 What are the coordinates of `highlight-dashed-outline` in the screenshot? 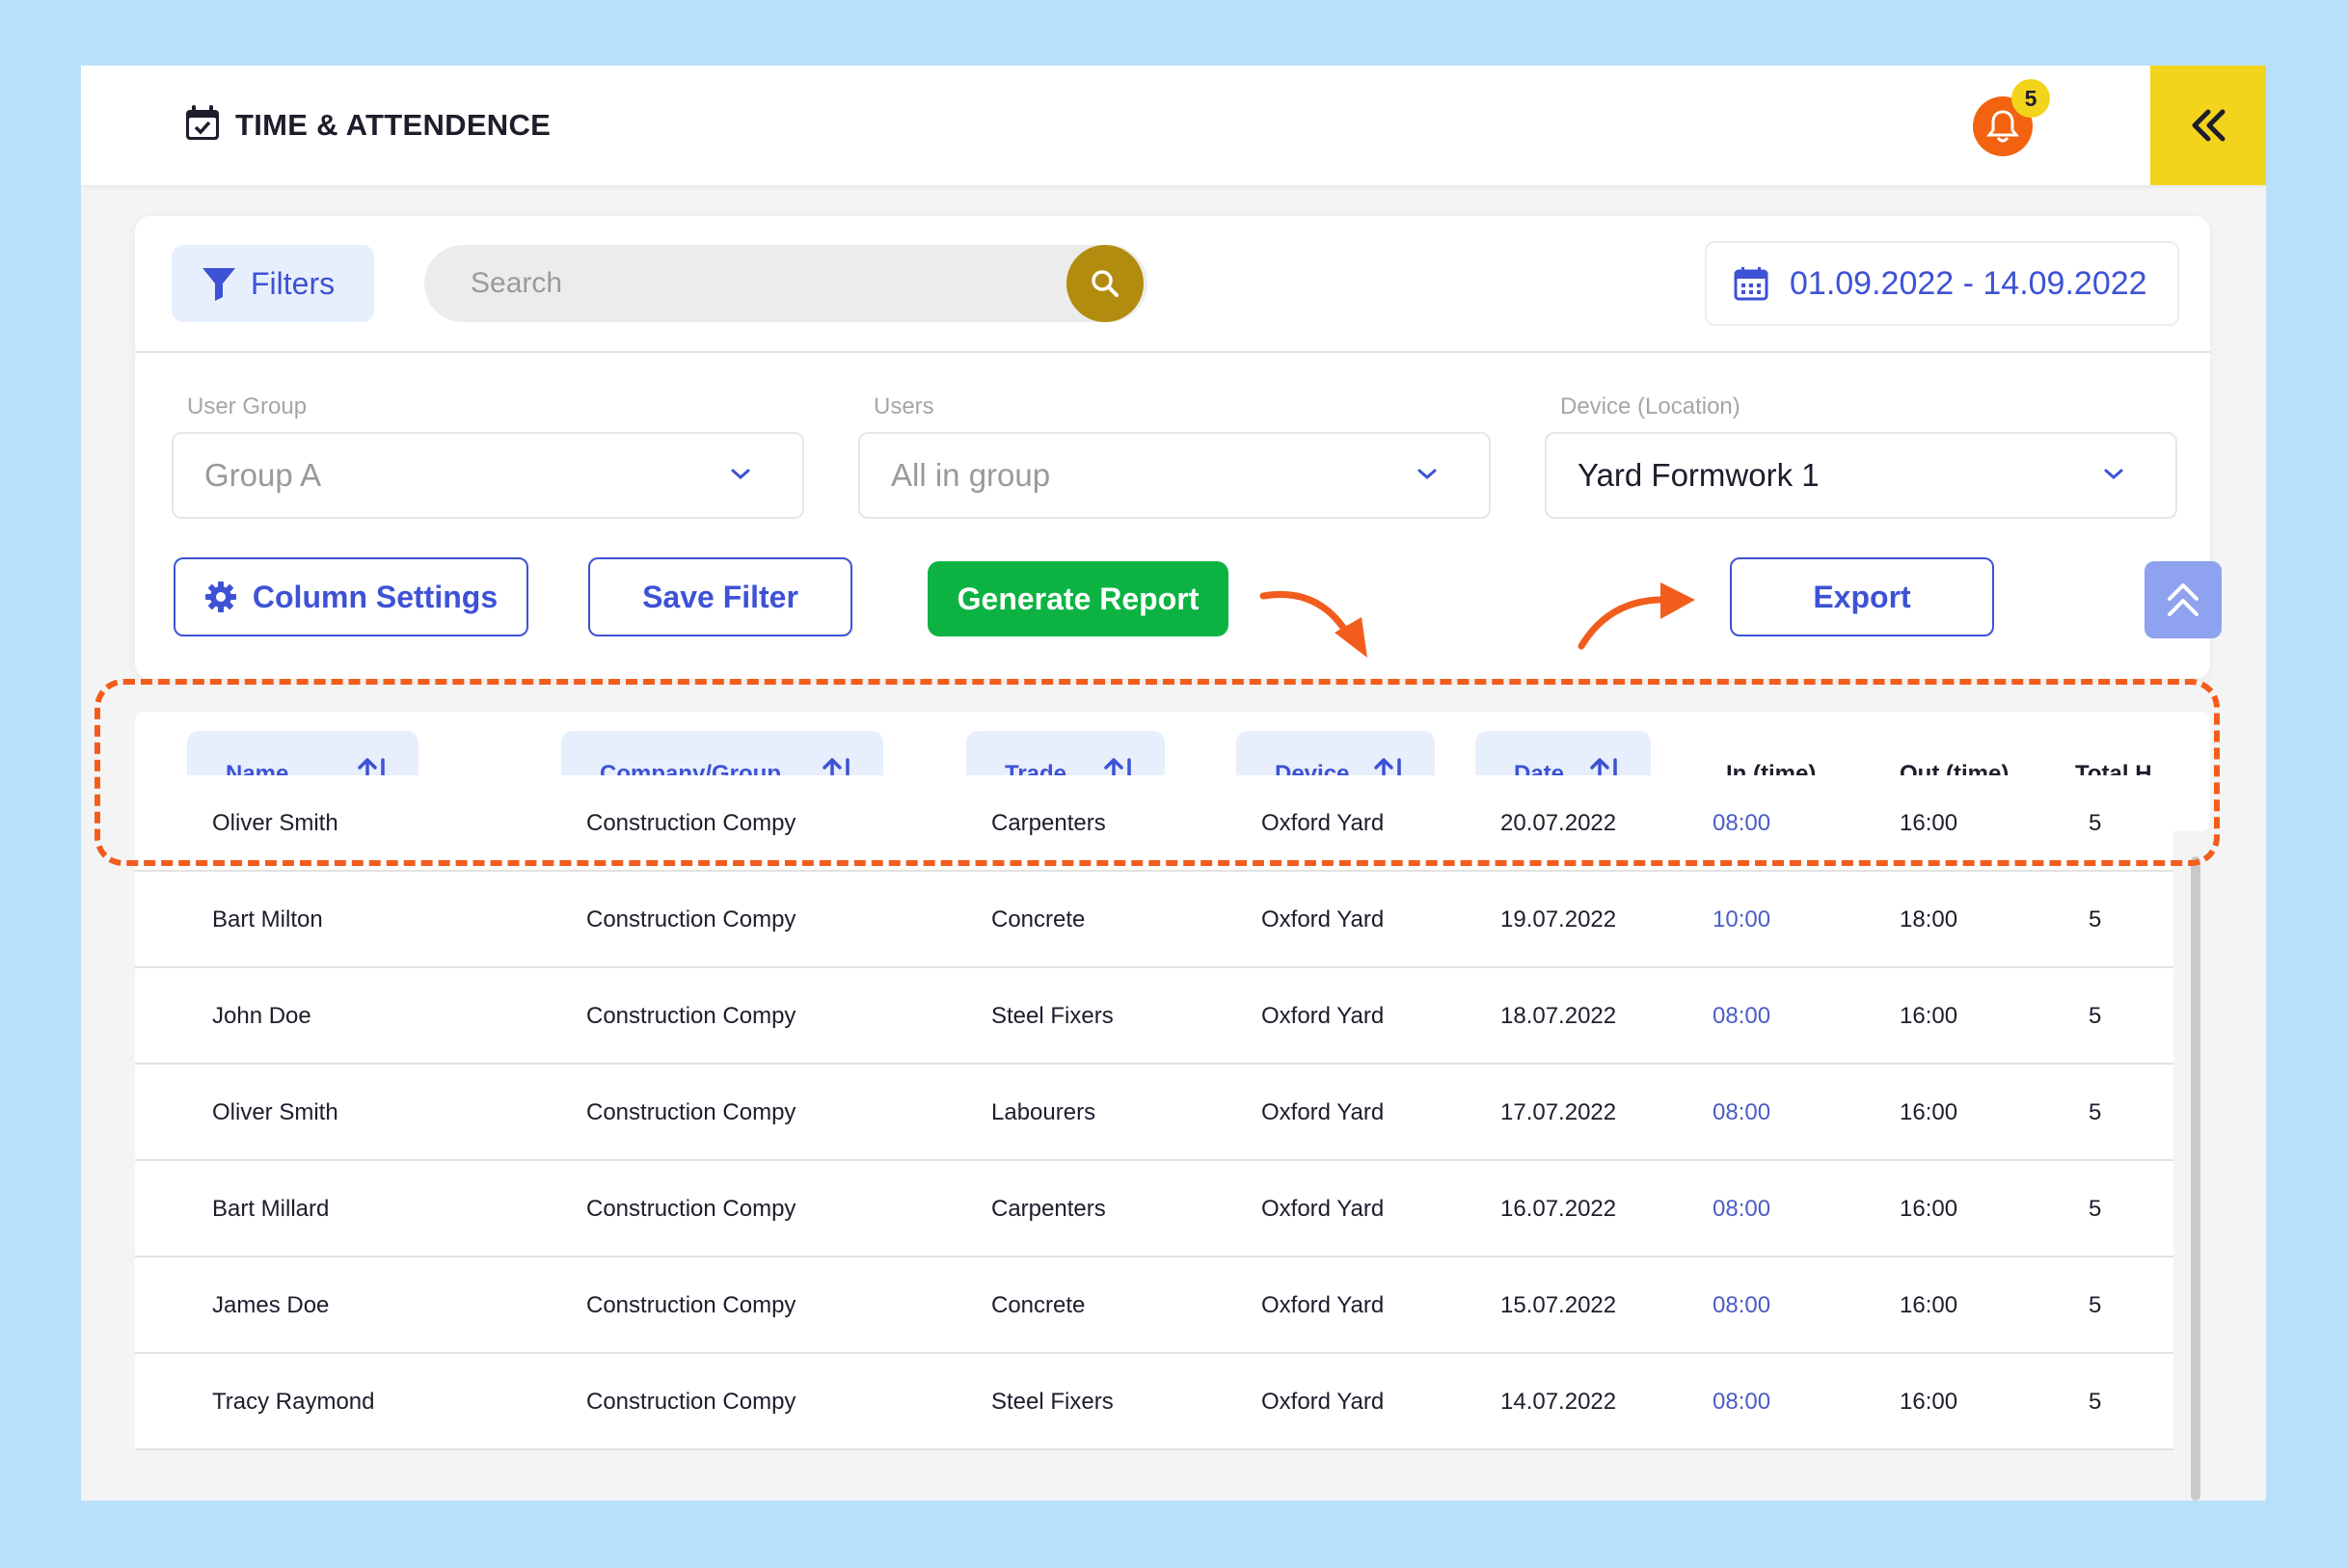 It's located at (1157, 772).